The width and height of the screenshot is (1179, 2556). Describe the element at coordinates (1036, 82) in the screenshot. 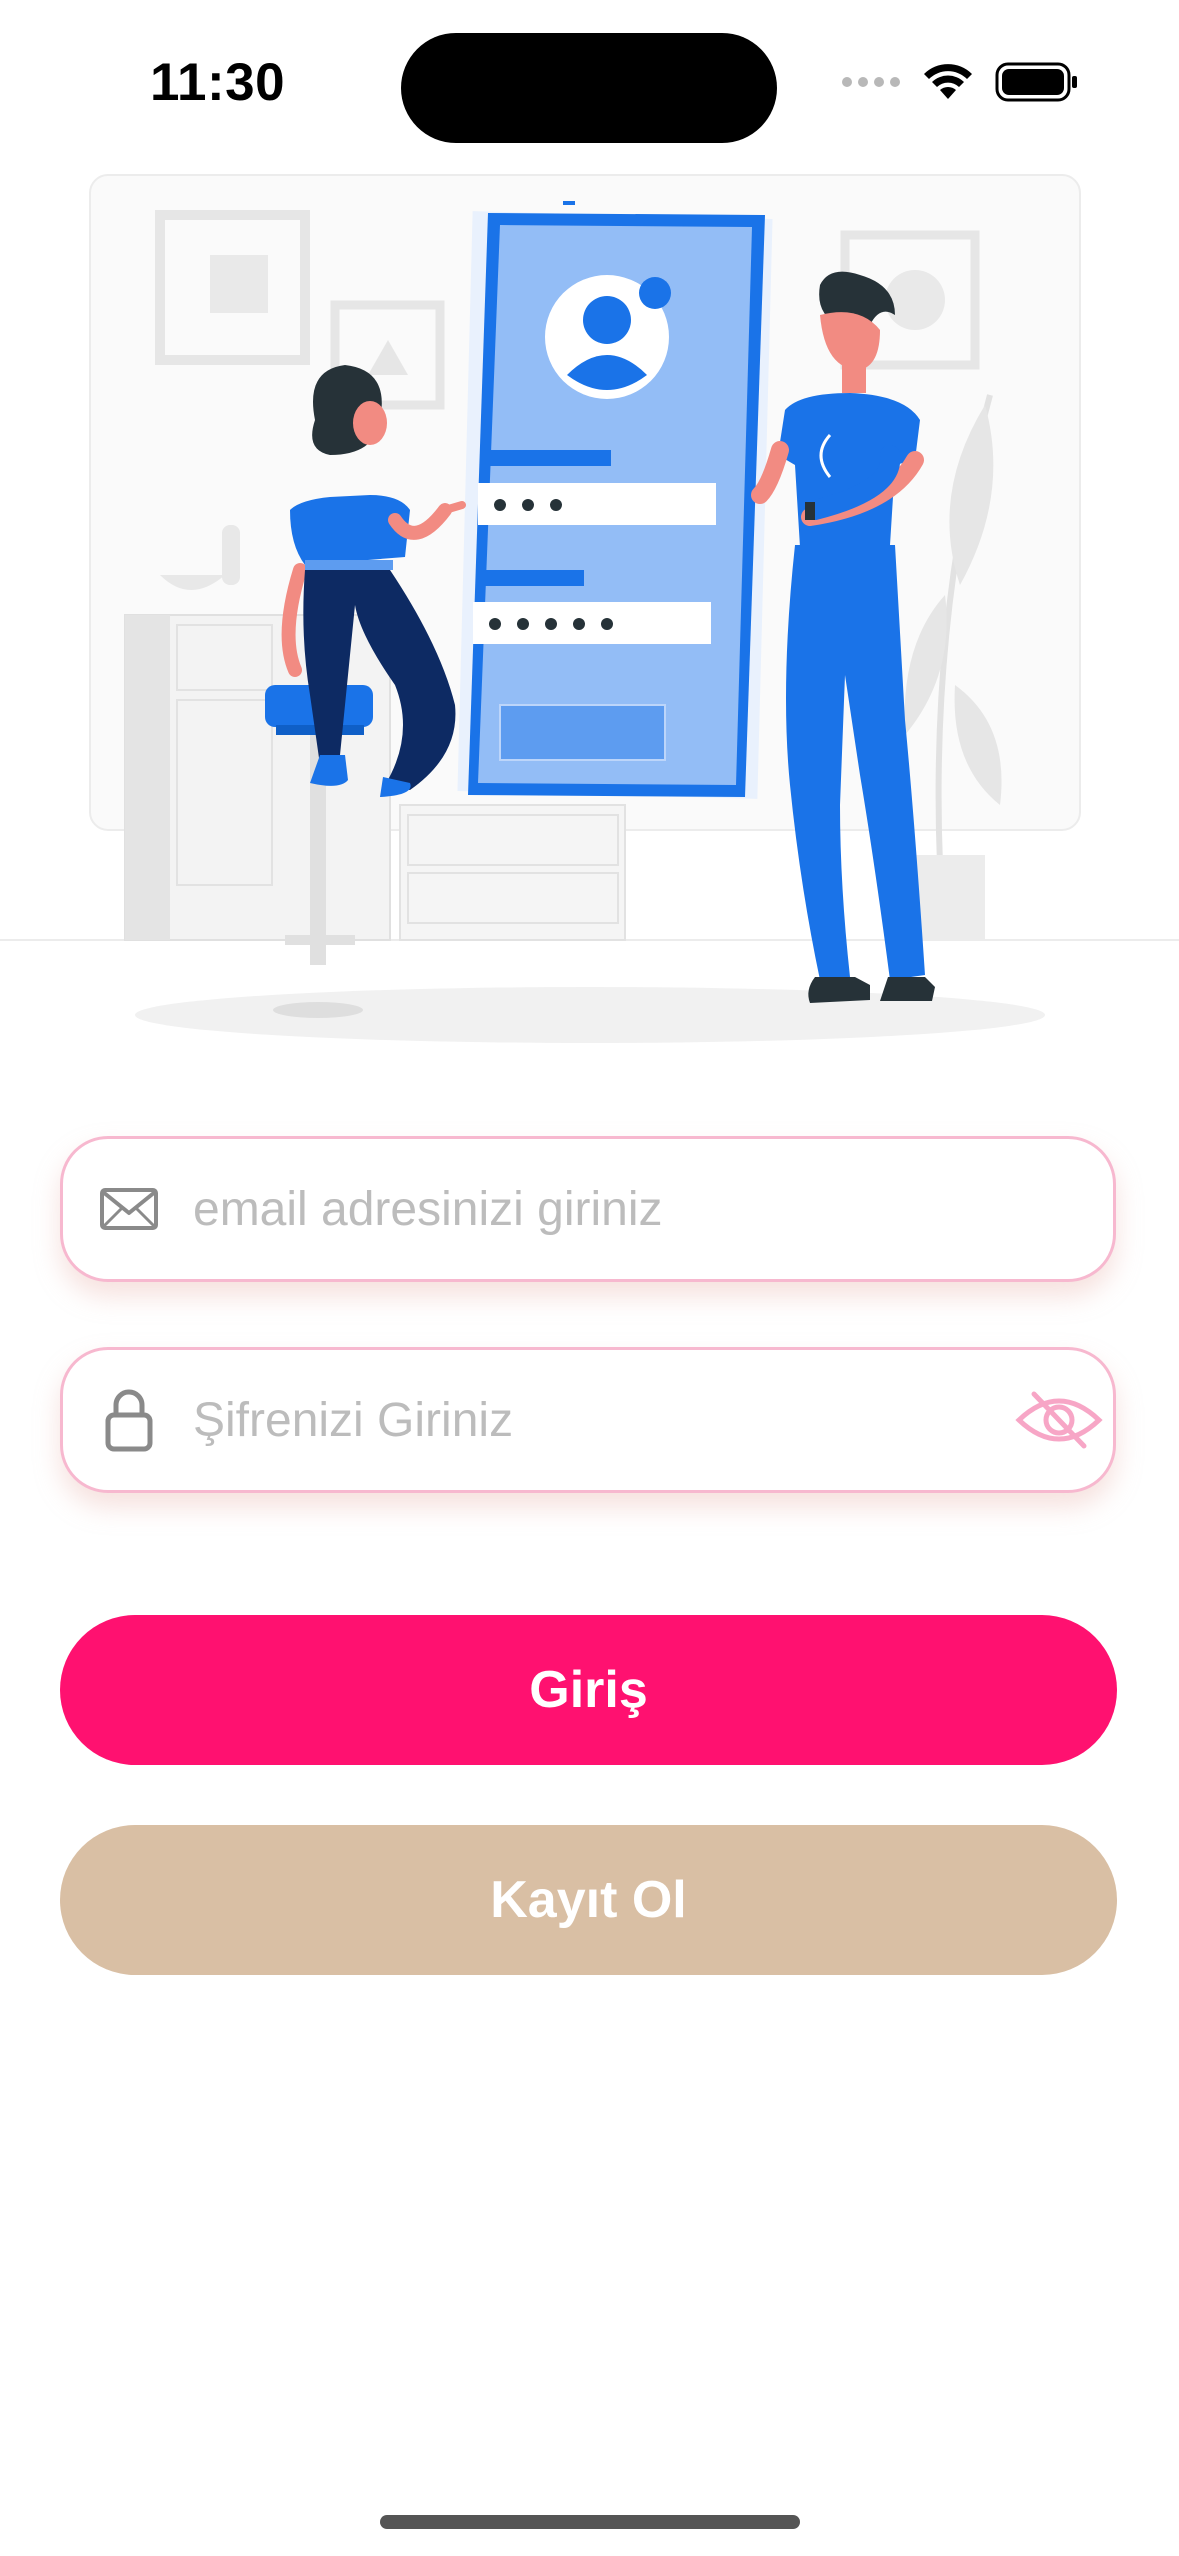

I see `battery-icon` at that location.